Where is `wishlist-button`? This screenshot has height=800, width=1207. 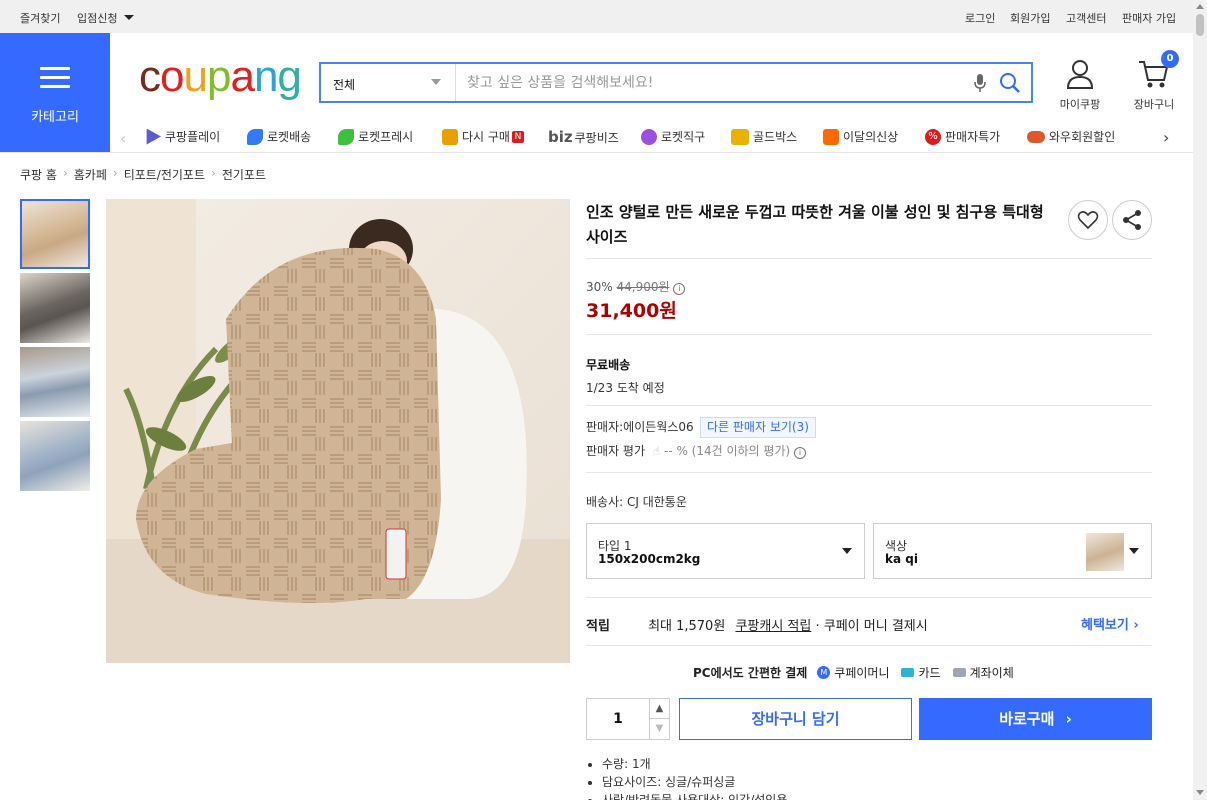
wishlist-button is located at coordinates (1088, 220).